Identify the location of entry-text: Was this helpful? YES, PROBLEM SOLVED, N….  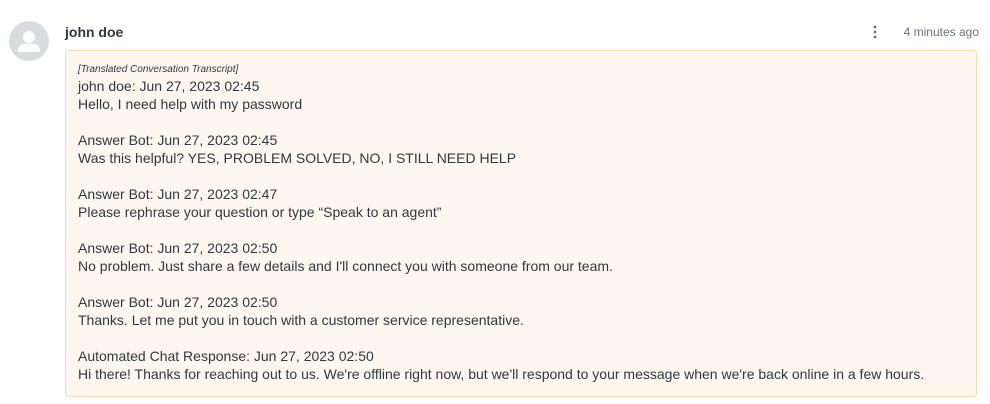
(297, 158).